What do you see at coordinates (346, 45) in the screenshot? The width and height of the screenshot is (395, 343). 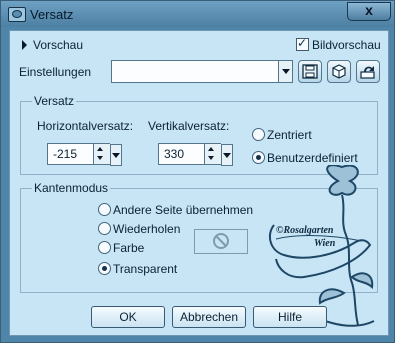 I see `image-preview-label: Bildvorschau` at bounding box center [346, 45].